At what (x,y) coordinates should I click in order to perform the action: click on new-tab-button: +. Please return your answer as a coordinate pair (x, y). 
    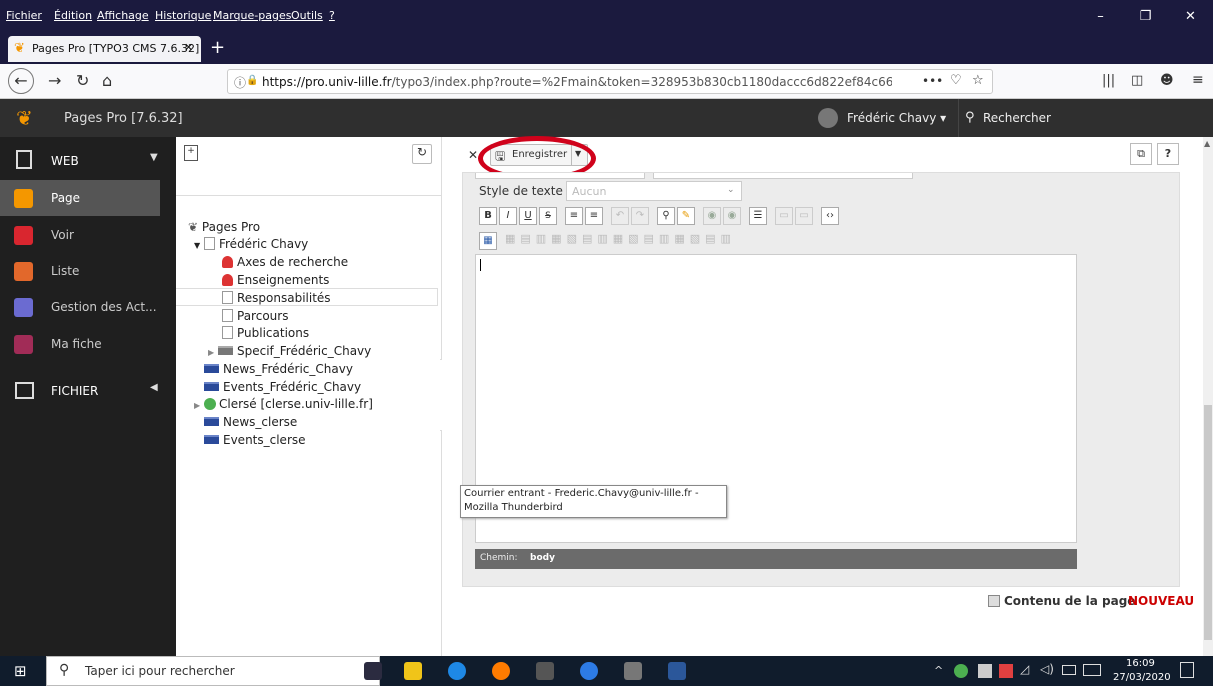
    Looking at the image, I should click on (217, 47).